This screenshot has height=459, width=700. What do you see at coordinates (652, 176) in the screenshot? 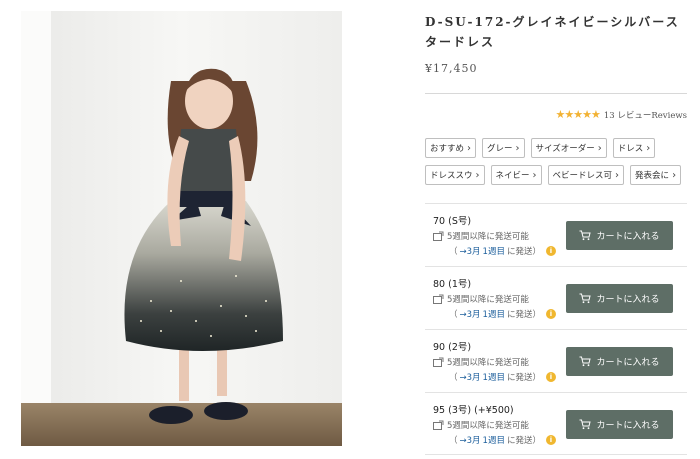
I see `tag-label: 発表会に` at bounding box center [652, 176].